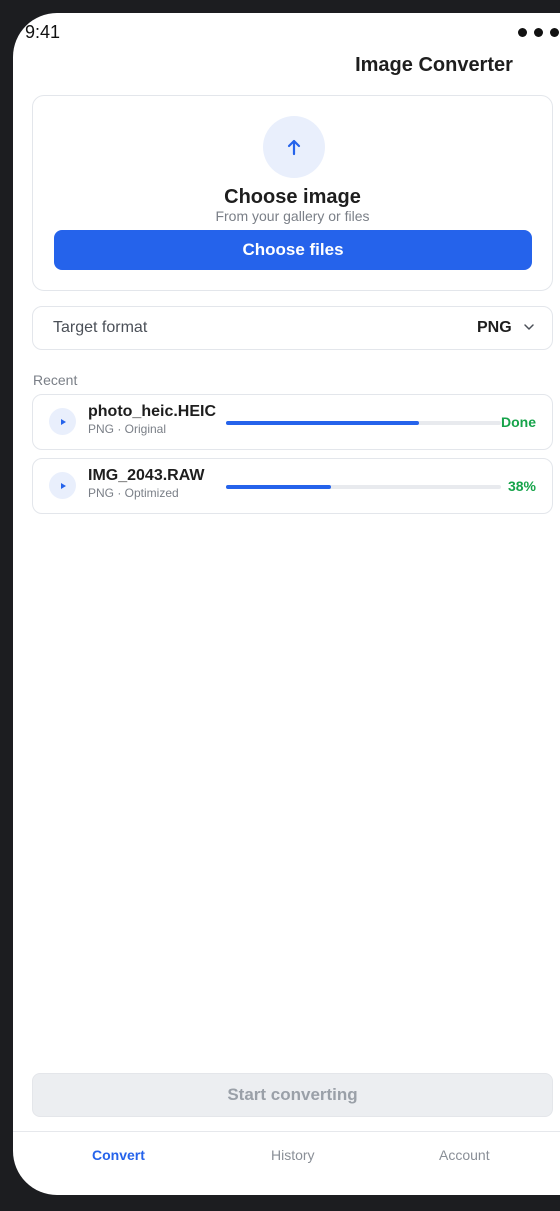 This screenshot has height=1211, width=560. What do you see at coordinates (292, 216) in the screenshot?
I see `upload-subtext: From your gallery or files` at bounding box center [292, 216].